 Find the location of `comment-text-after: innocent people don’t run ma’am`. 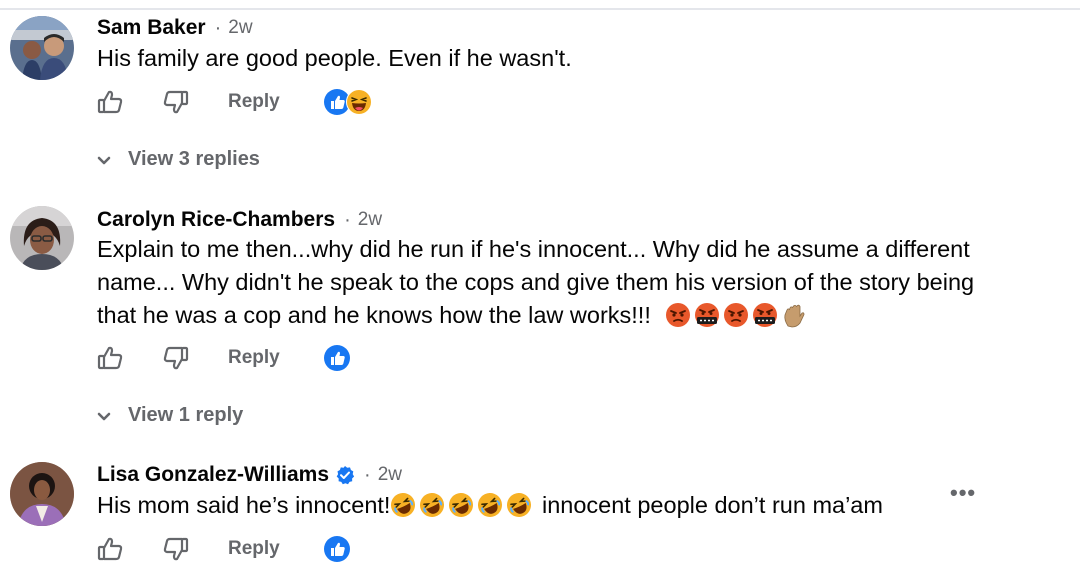

comment-text-after: innocent people don’t run ma’am is located at coordinates (709, 505).